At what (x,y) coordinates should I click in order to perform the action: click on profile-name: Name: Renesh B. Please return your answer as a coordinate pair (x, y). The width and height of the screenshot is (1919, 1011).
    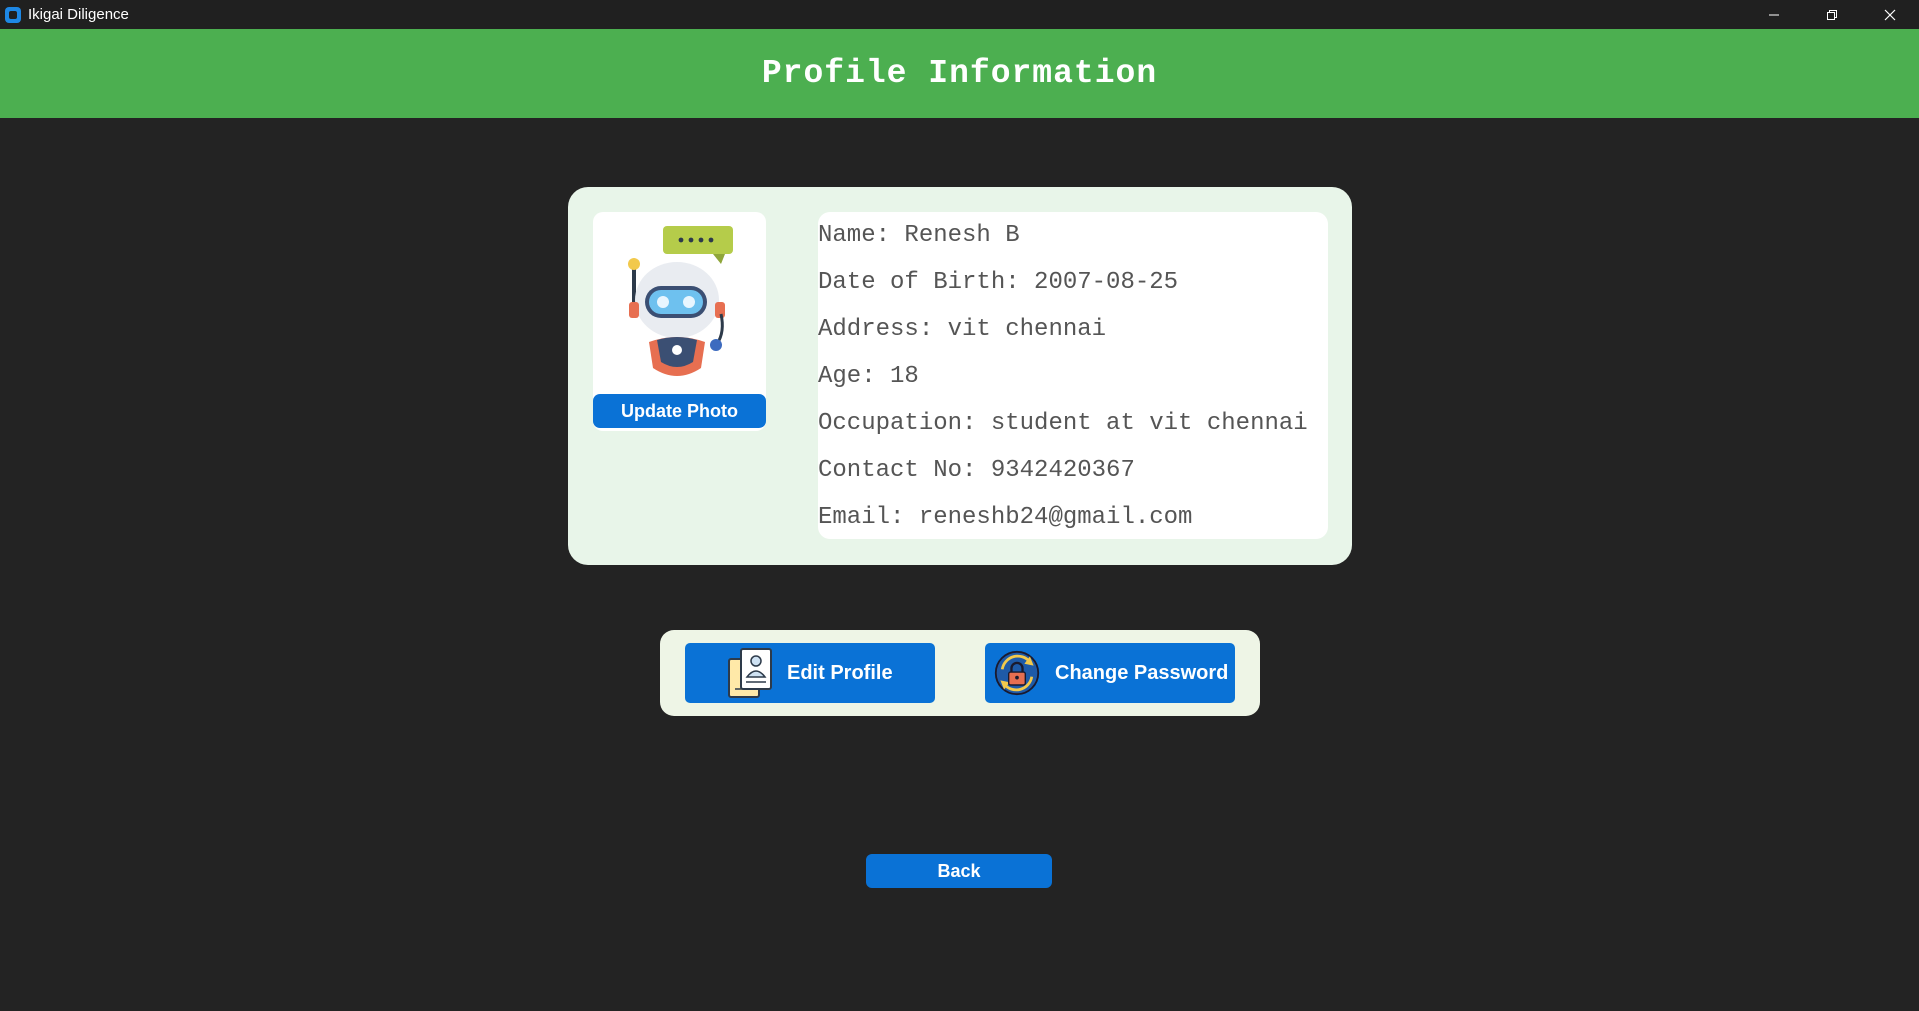
    Looking at the image, I should click on (919, 235).